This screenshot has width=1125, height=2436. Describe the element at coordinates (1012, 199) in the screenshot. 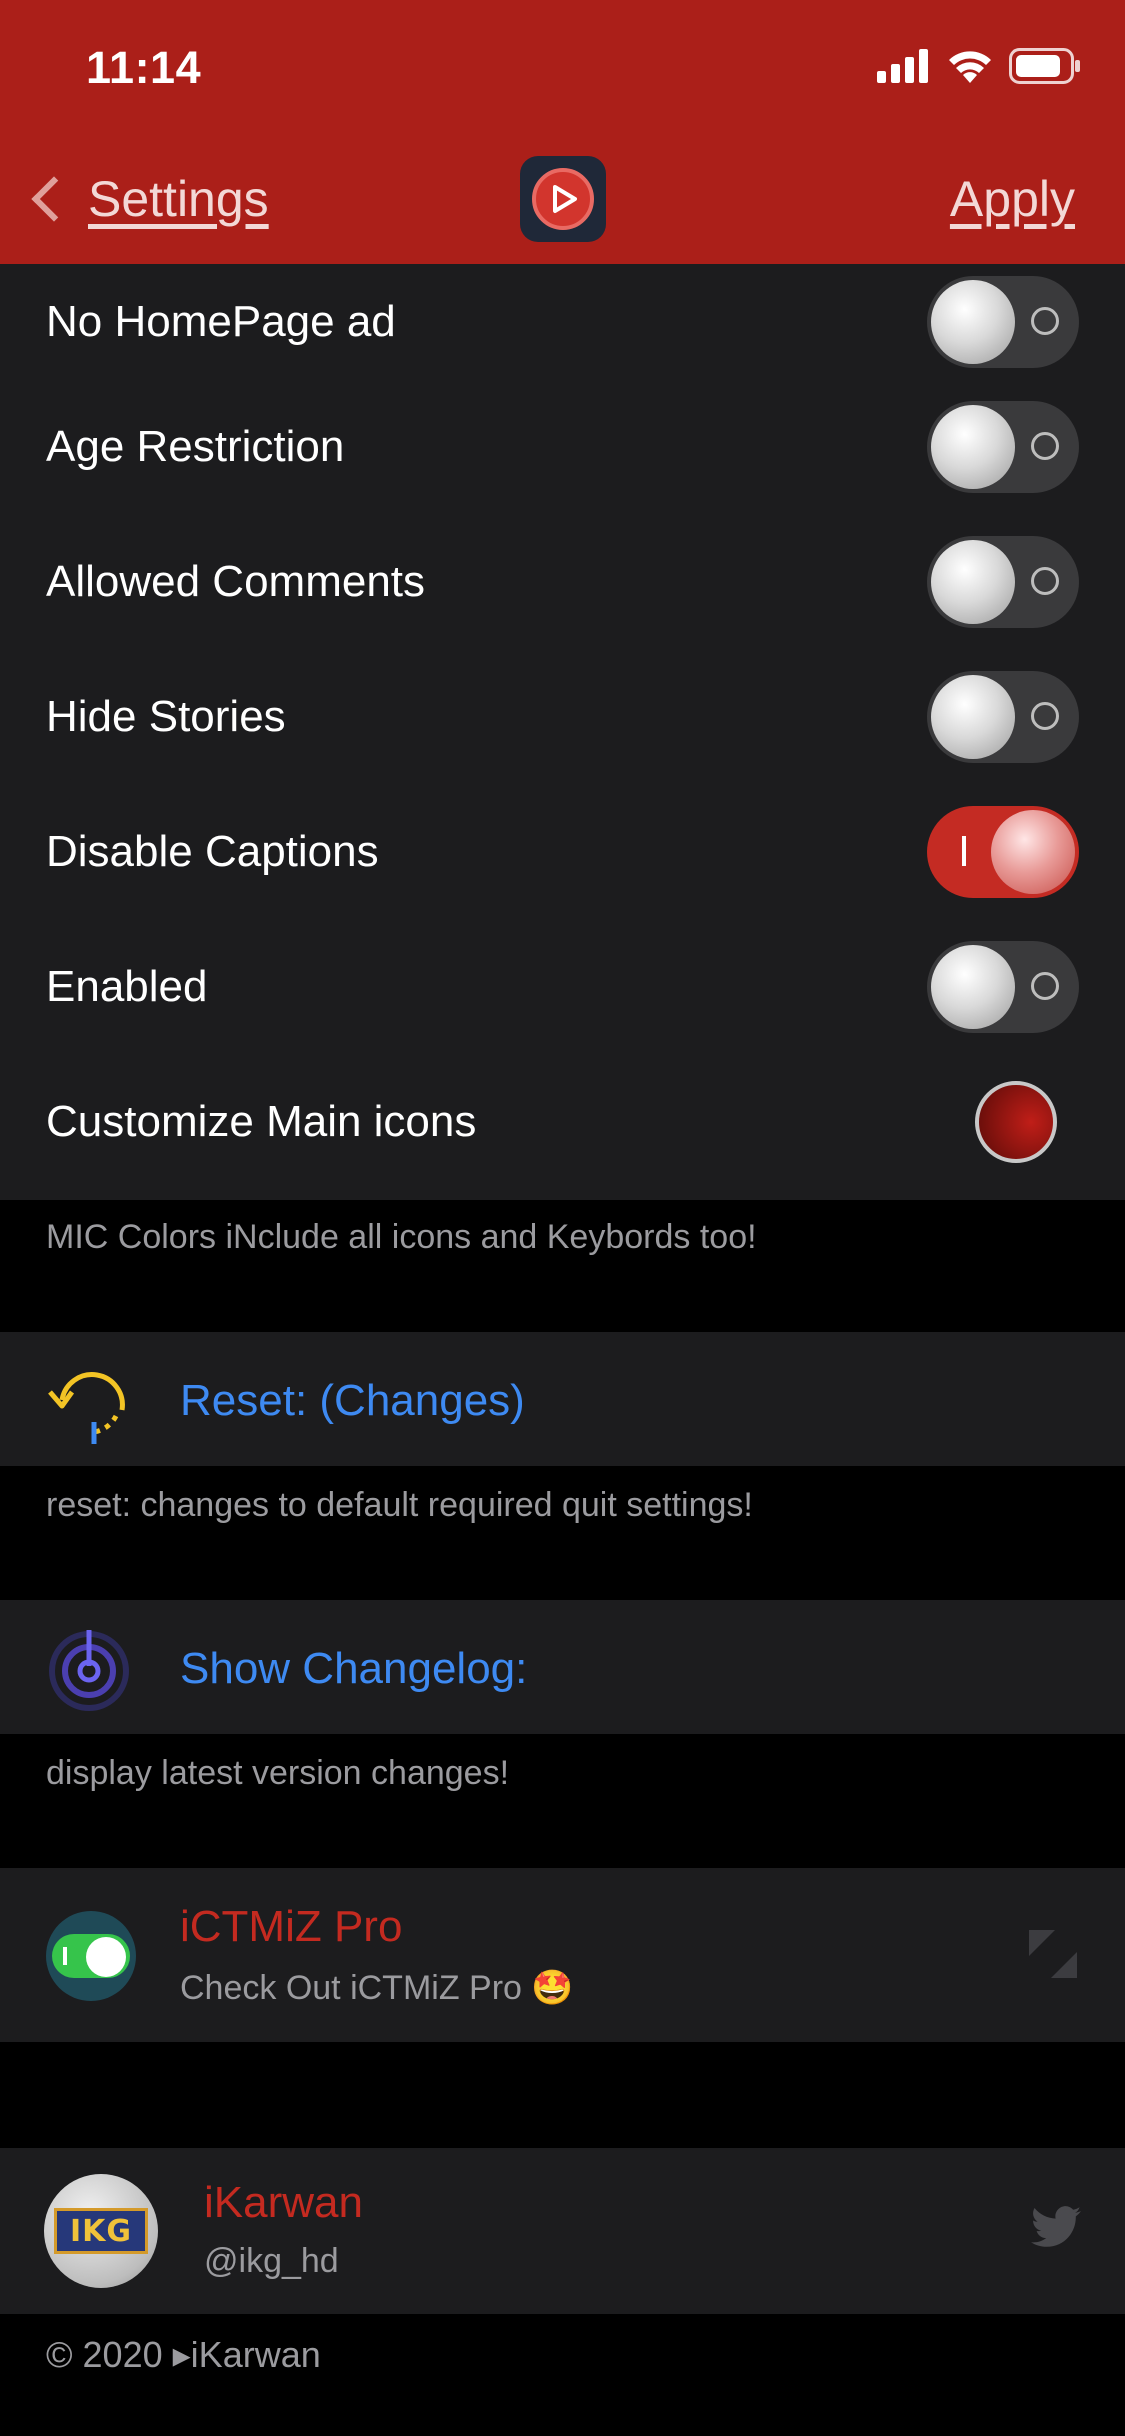

I see `apply-button: Apply` at that location.